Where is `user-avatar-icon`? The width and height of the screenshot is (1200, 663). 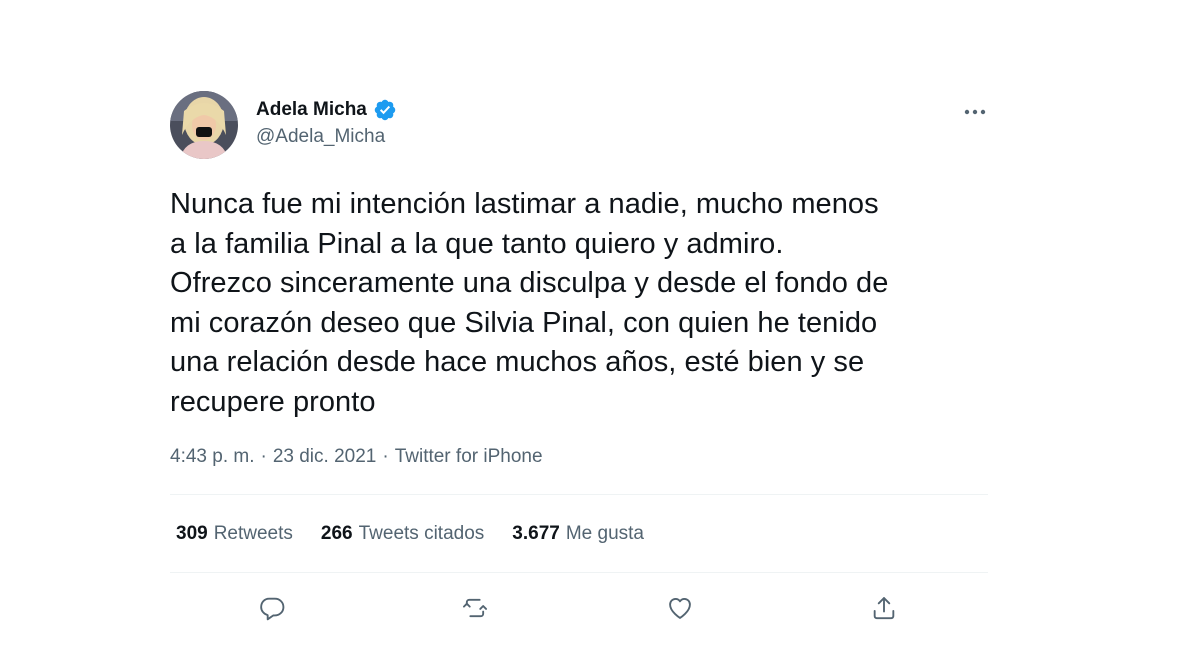
user-avatar-icon is located at coordinates (204, 125).